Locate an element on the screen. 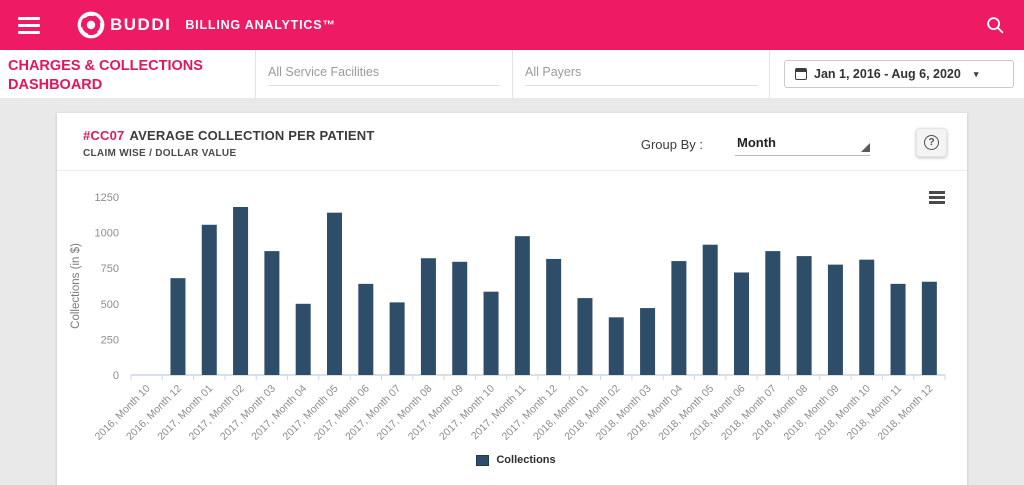 The image size is (1024, 485). service-facilities-field is located at coordinates (384, 74).